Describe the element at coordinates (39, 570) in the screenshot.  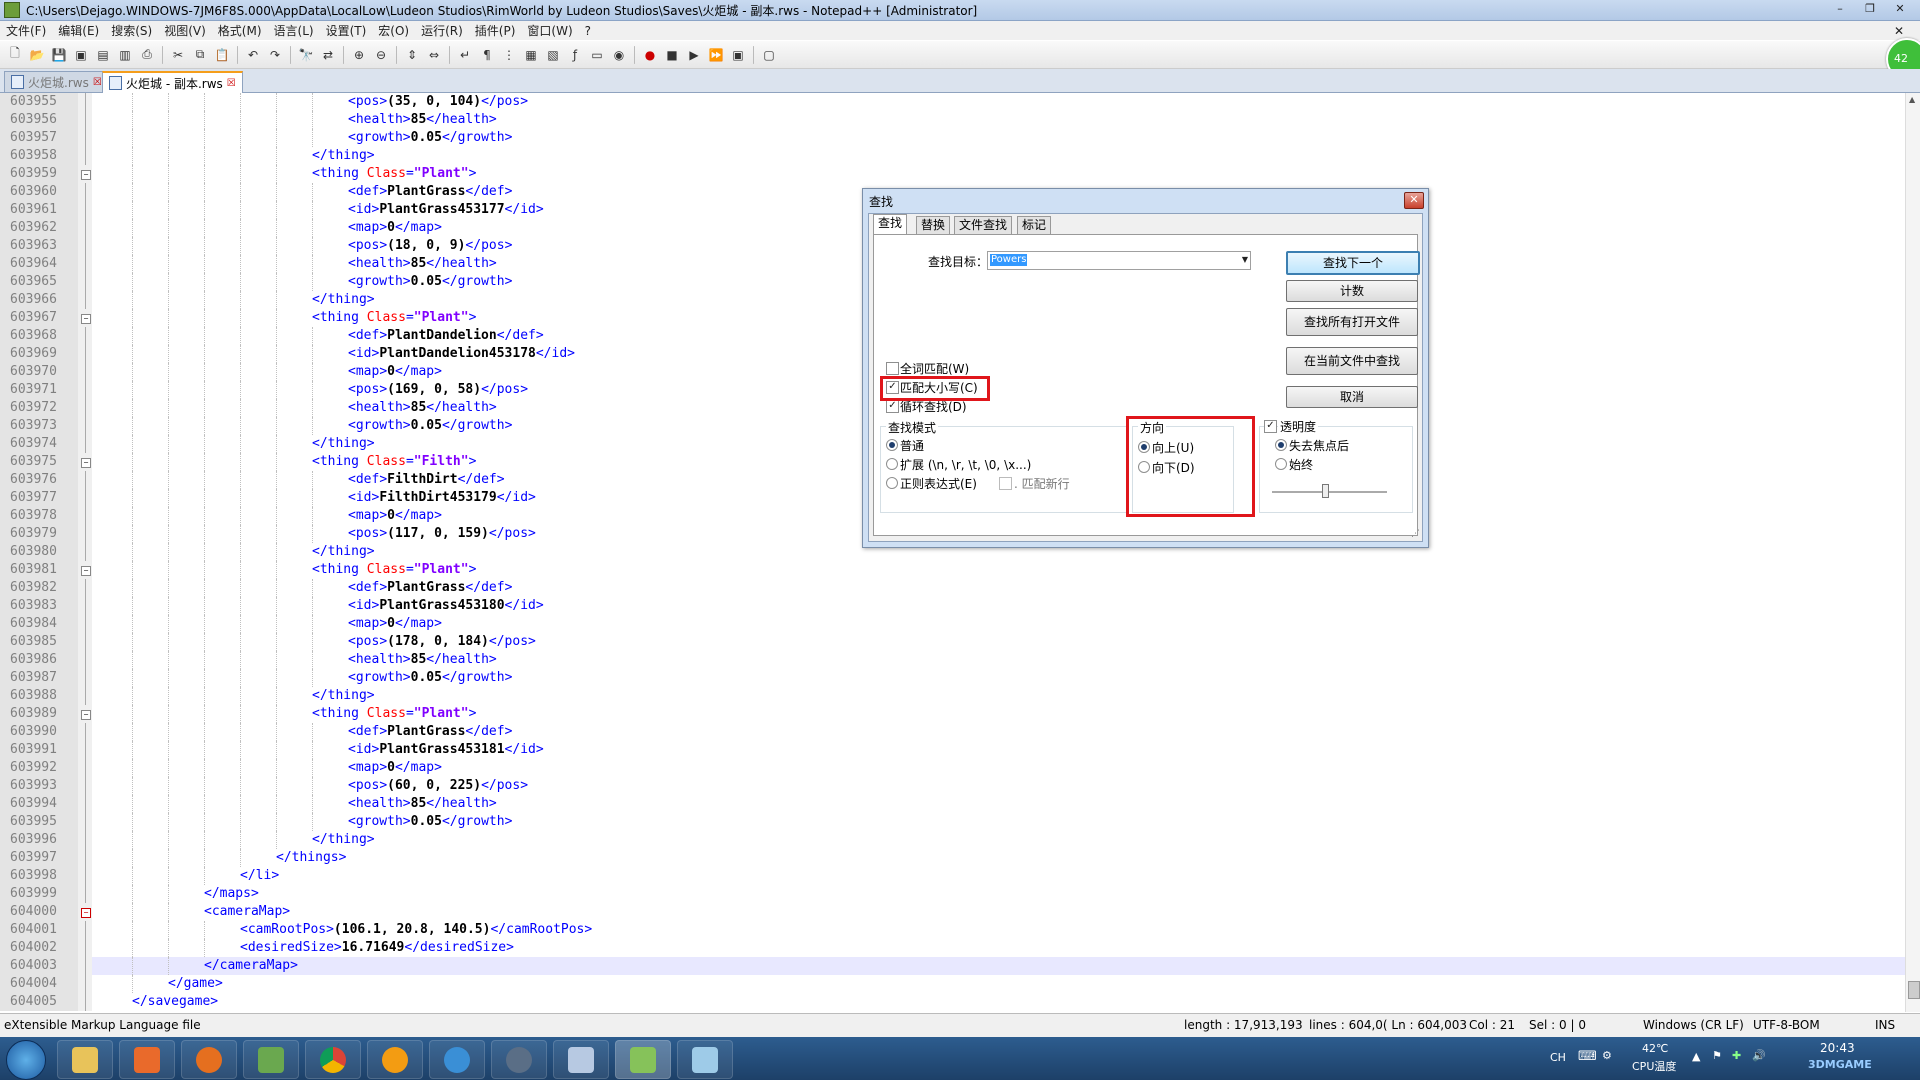
I see `line-number: 603981` at that location.